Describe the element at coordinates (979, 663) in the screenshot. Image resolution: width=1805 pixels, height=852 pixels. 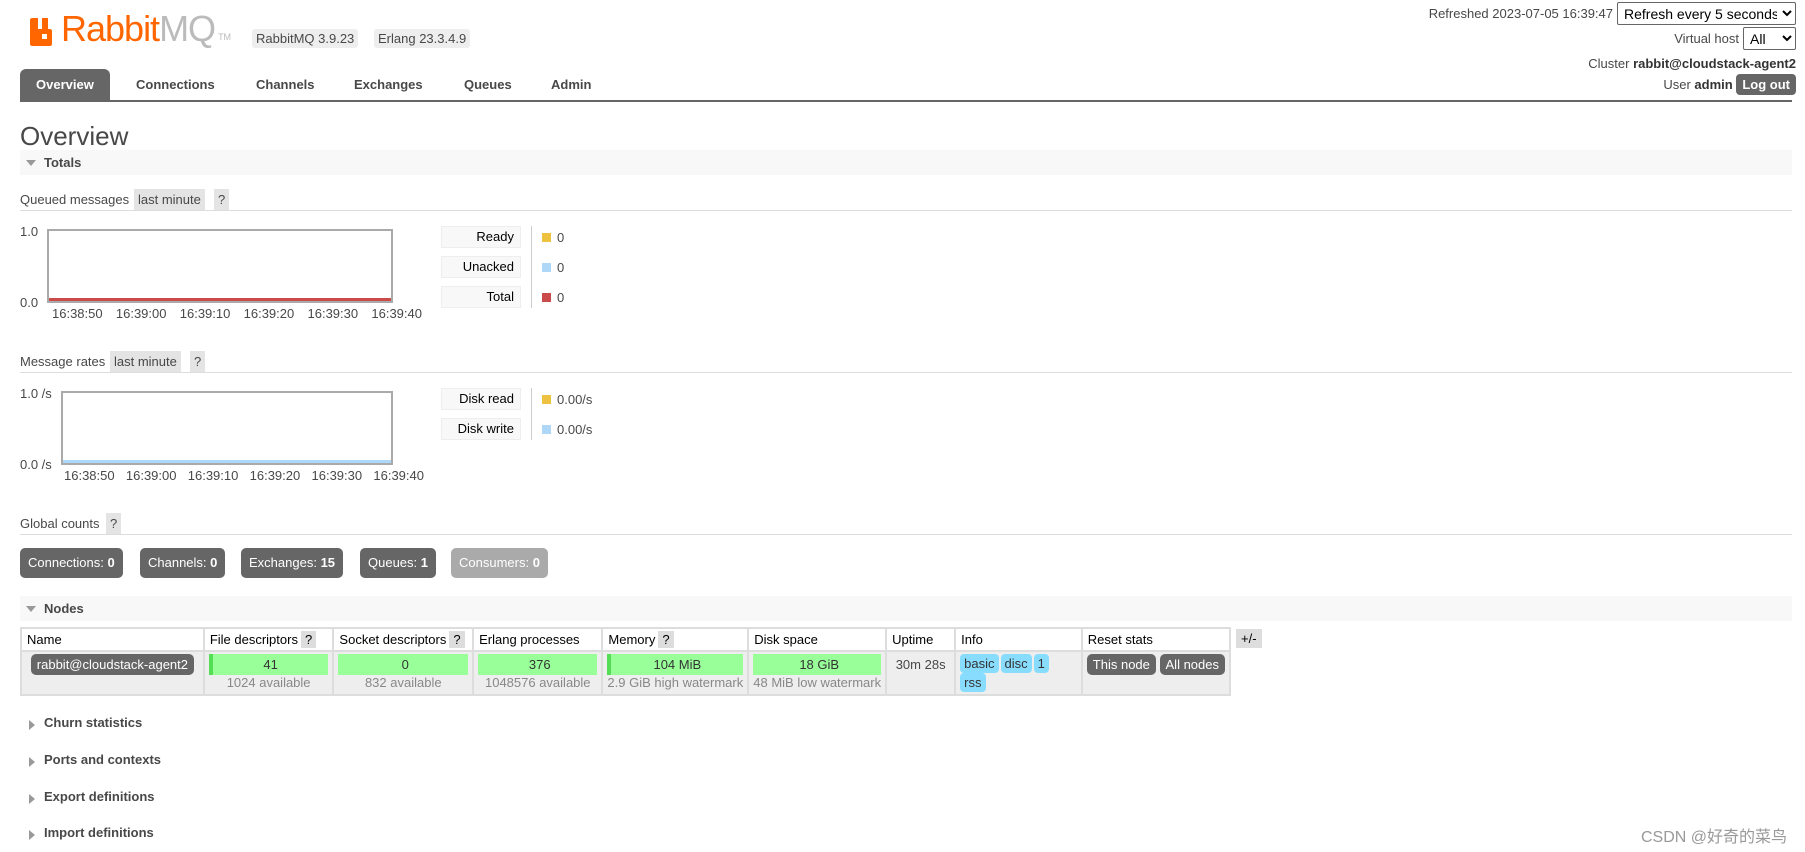
I see `info-tag: basic` at that location.